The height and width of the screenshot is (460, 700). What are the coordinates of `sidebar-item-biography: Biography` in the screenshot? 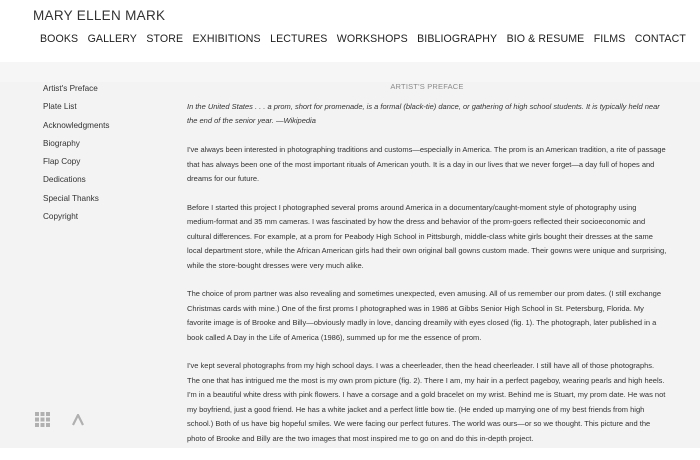 It's located at (103, 144).